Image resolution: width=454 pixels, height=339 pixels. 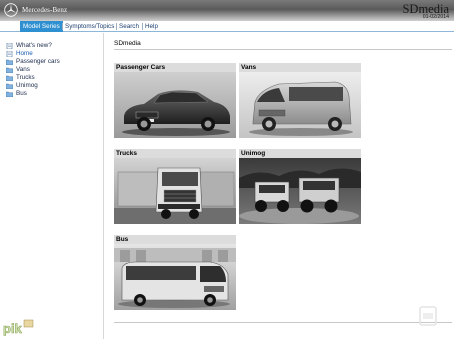 I want to click on category-card-unimog: Unimog, so click(x=300, y=186).